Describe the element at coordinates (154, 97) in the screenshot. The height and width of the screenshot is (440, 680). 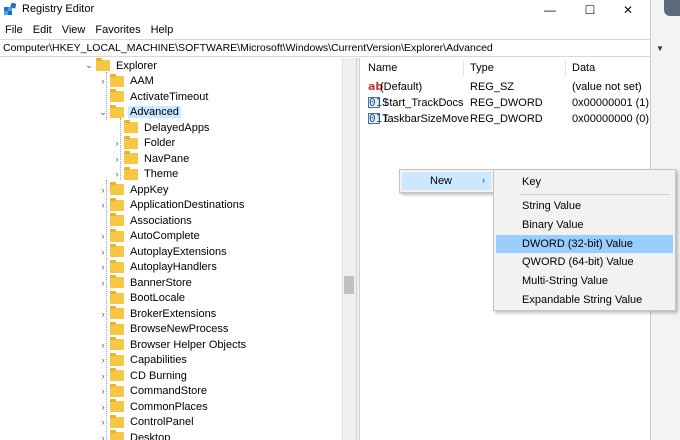
I see `tree-item-activatetimeout: ActivateTimeout` at that location.